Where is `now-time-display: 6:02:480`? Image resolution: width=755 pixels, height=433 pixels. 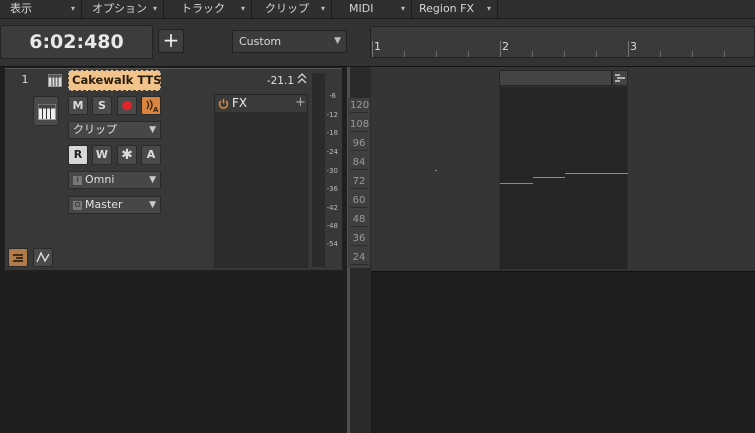 now-time-display: 6:02:480 is located at coordinates (76, 42).